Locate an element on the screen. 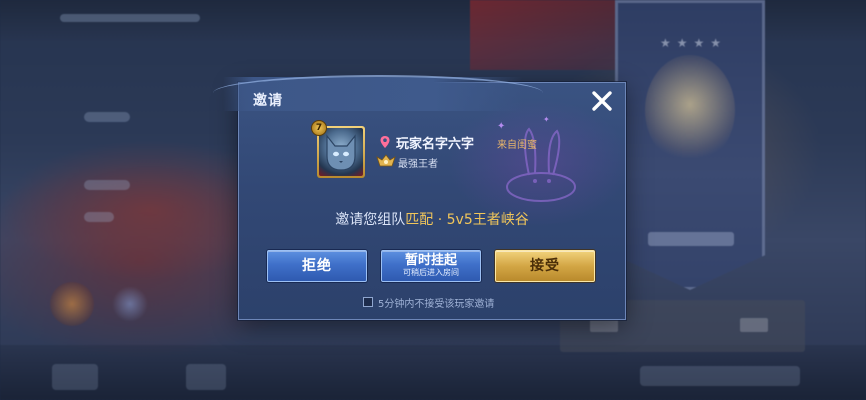 The width and height of the screenshot is (866, 400). background-rank-emblem is located at coordinates (690, 110).